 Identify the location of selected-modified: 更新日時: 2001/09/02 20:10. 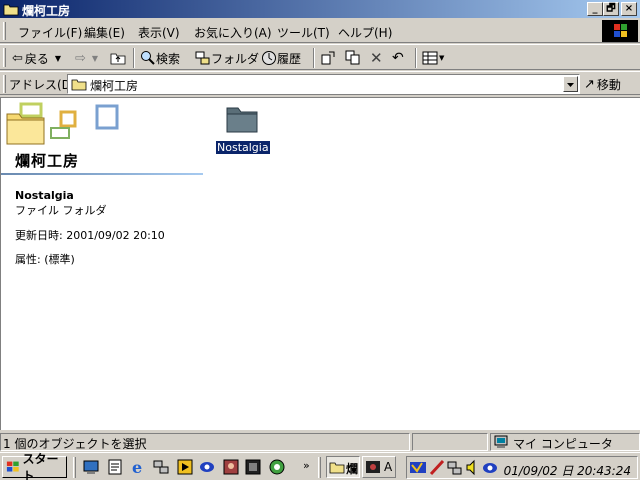
(90, 235).